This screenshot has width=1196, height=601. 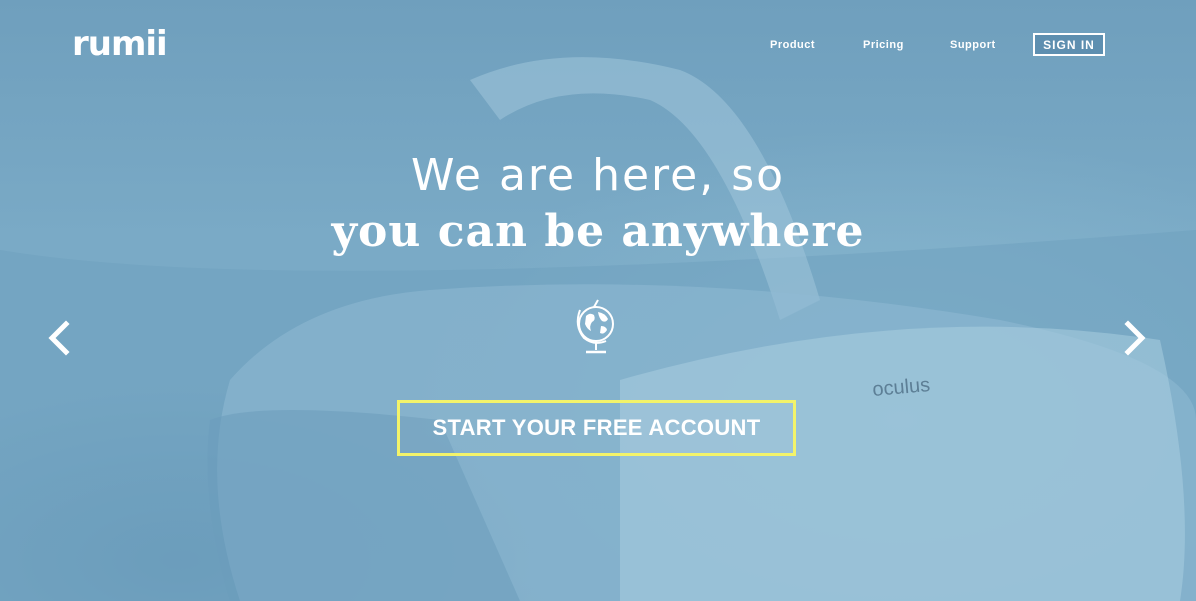 I want to click on hero-headline-line1: We are here, so, so click(x=598, y=175).